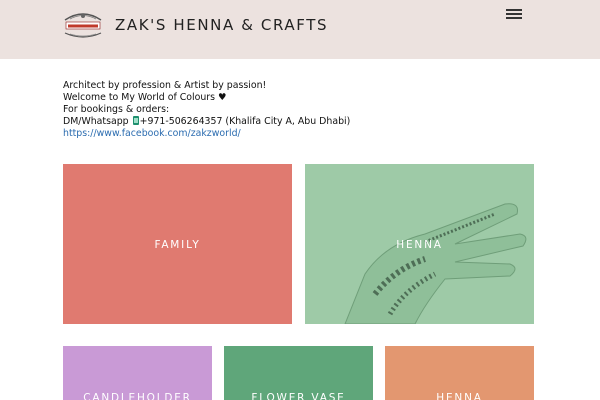 Image resolution: width=600 pixels, height=400 pixels. Describe the element at coordinates (116, 109) in the screenshot. I see `intro-line: For bookings & orders:` at that location.